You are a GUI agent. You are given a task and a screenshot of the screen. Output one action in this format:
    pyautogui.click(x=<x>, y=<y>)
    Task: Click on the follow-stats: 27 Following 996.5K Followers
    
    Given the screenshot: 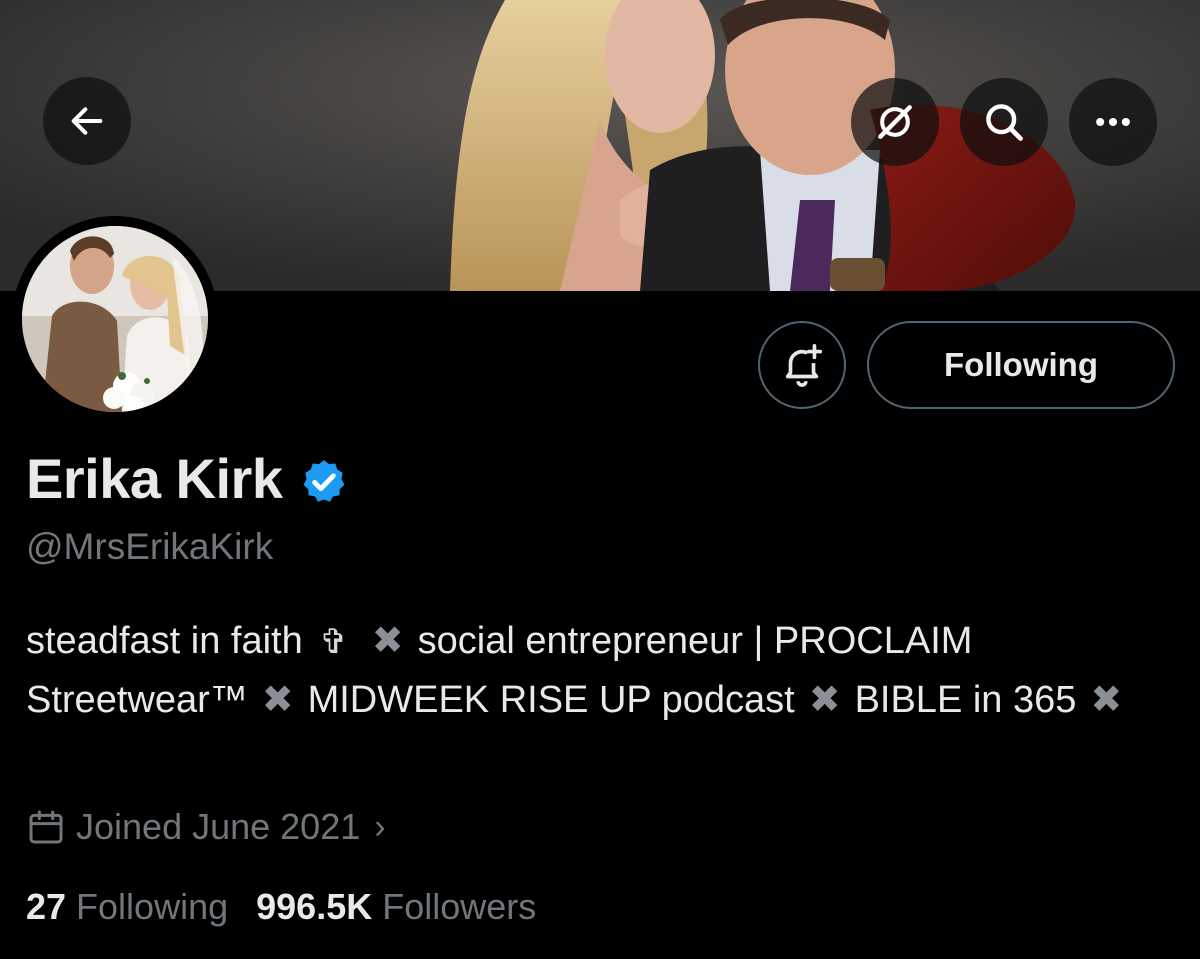 What is the action you would take?
    pyautogui.click(x=281, y=907)
    